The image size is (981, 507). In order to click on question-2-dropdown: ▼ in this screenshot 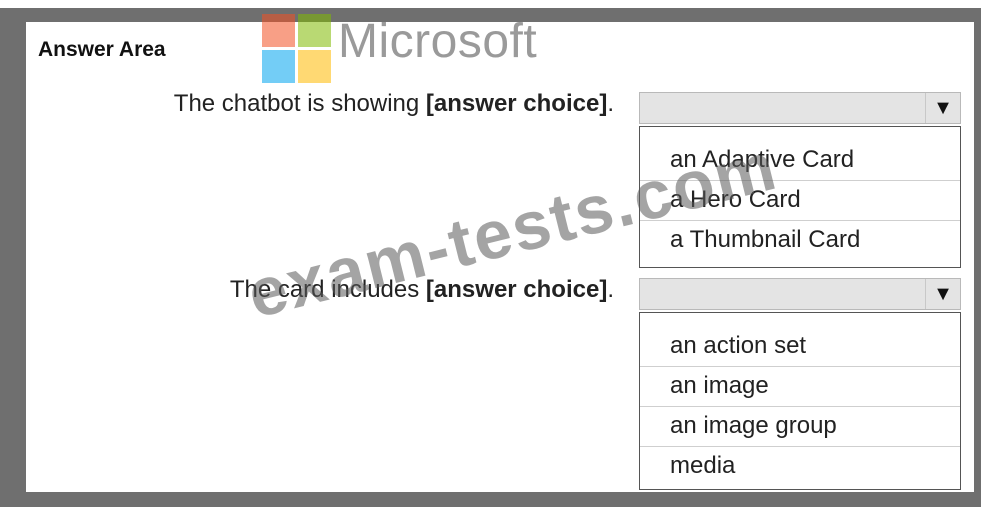, I will do `click(800, 294)`.